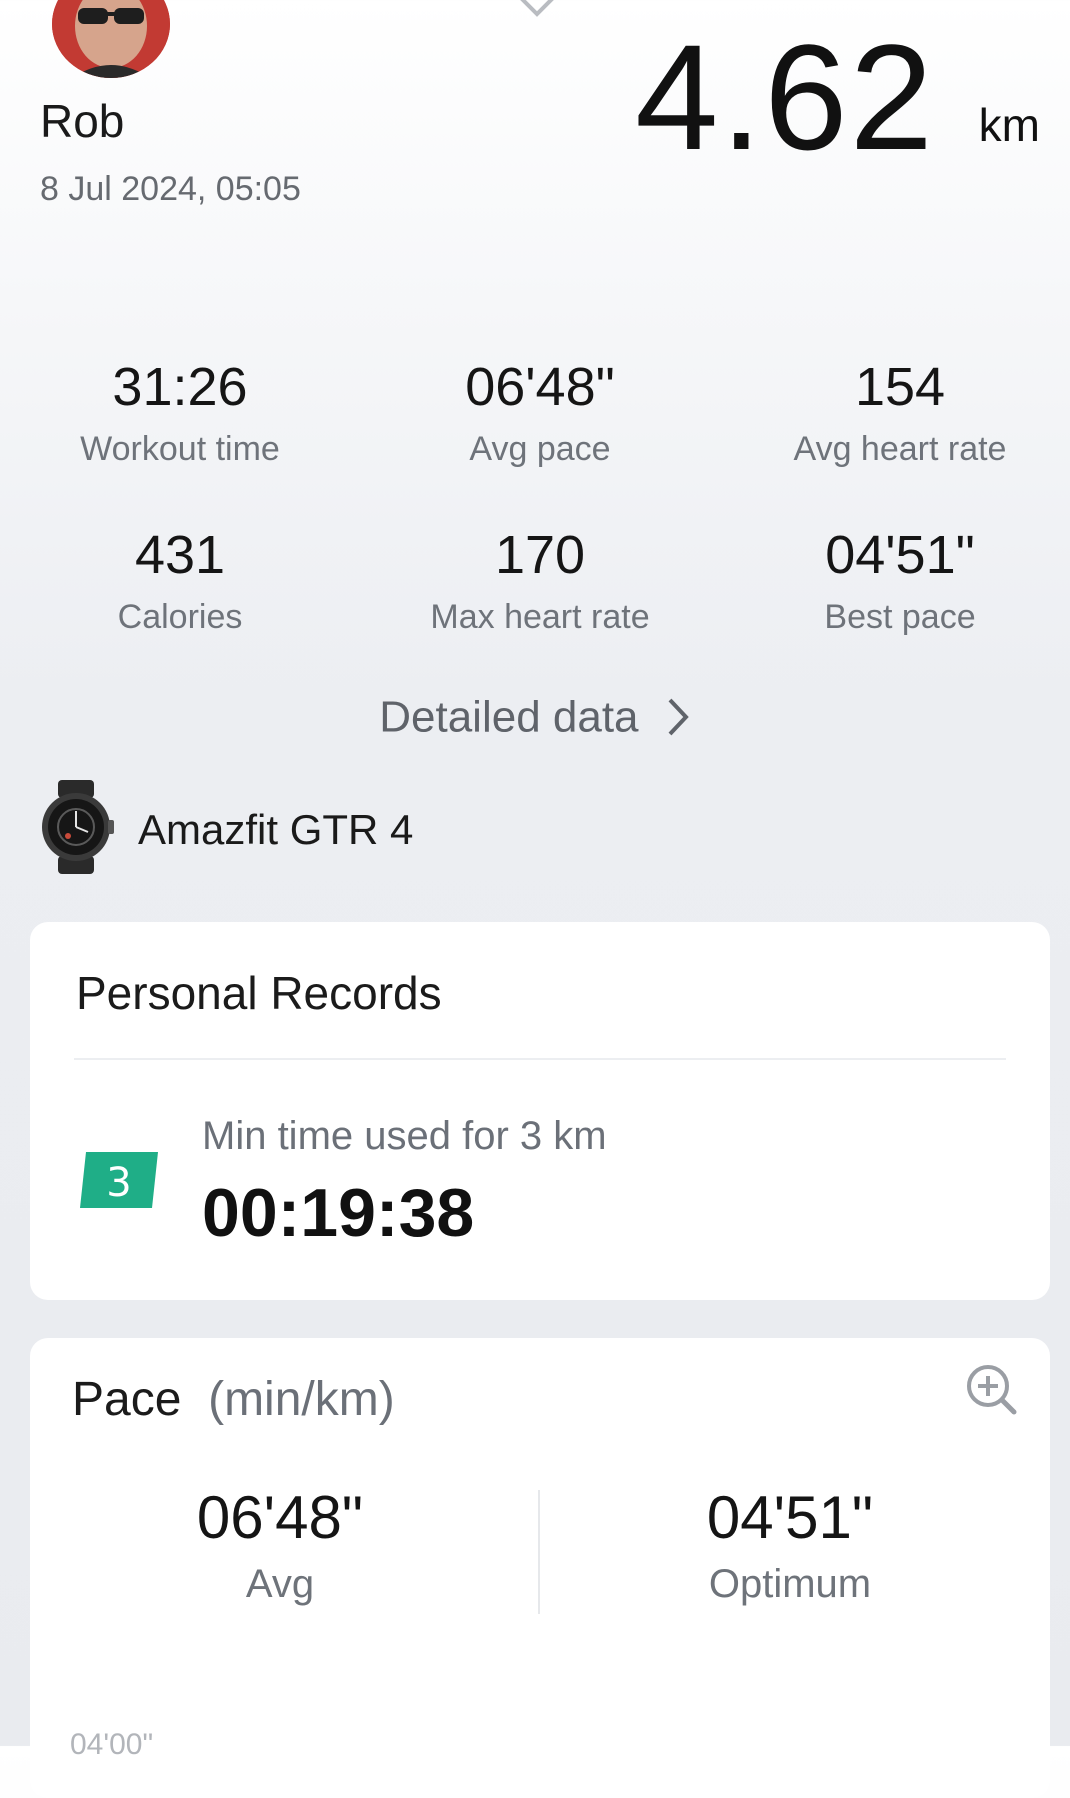 The height and width of the screenshot is (1798, 1070). I want to click on stat-value: 431, so click(180, 555).